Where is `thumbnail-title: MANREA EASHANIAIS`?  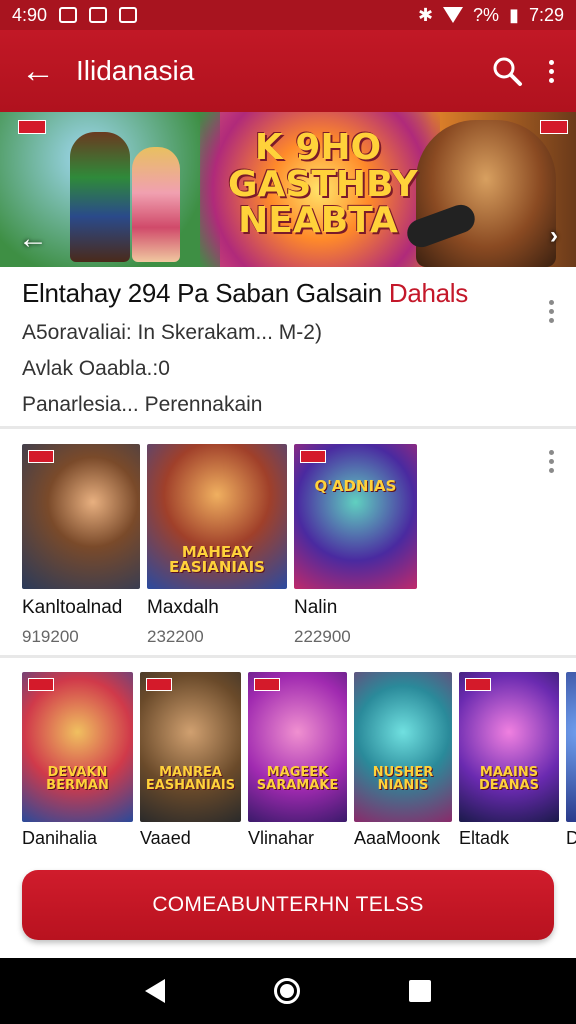
thumbnail-title: MANREA EASHANIAIS is located at coordinates (190, 779).